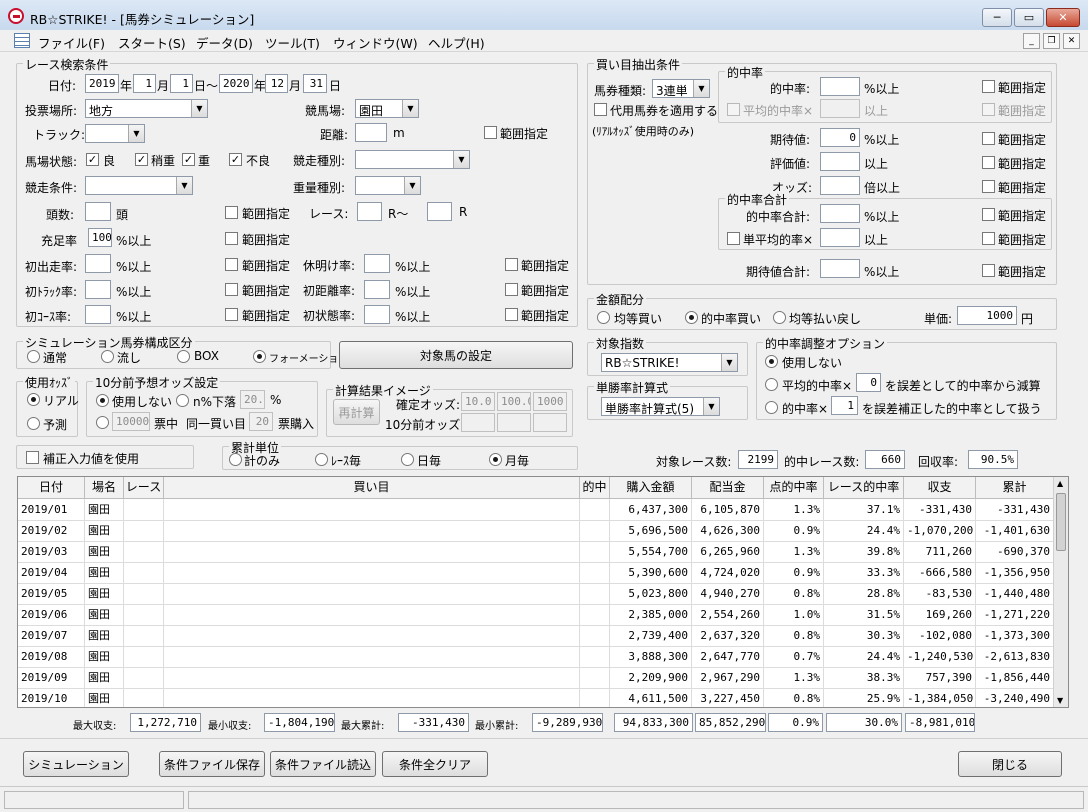  Describe the element at coordinates (377, 314) in the screenshot. I see `first-state-field` at that location.